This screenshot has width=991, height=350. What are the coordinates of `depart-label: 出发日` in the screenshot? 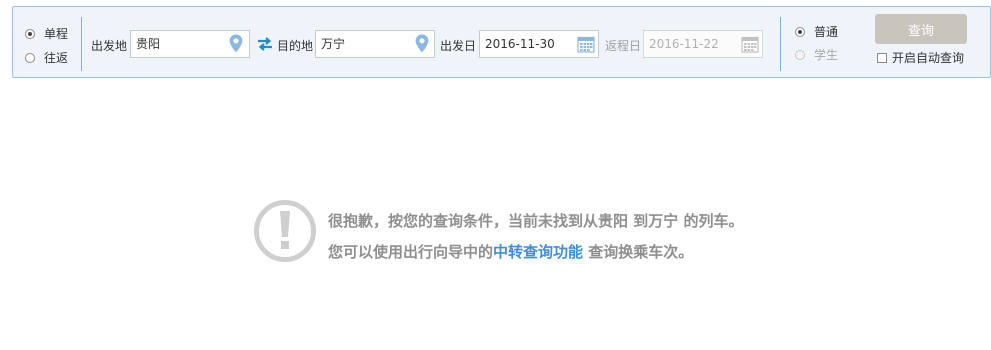 It's located at (458, 46).